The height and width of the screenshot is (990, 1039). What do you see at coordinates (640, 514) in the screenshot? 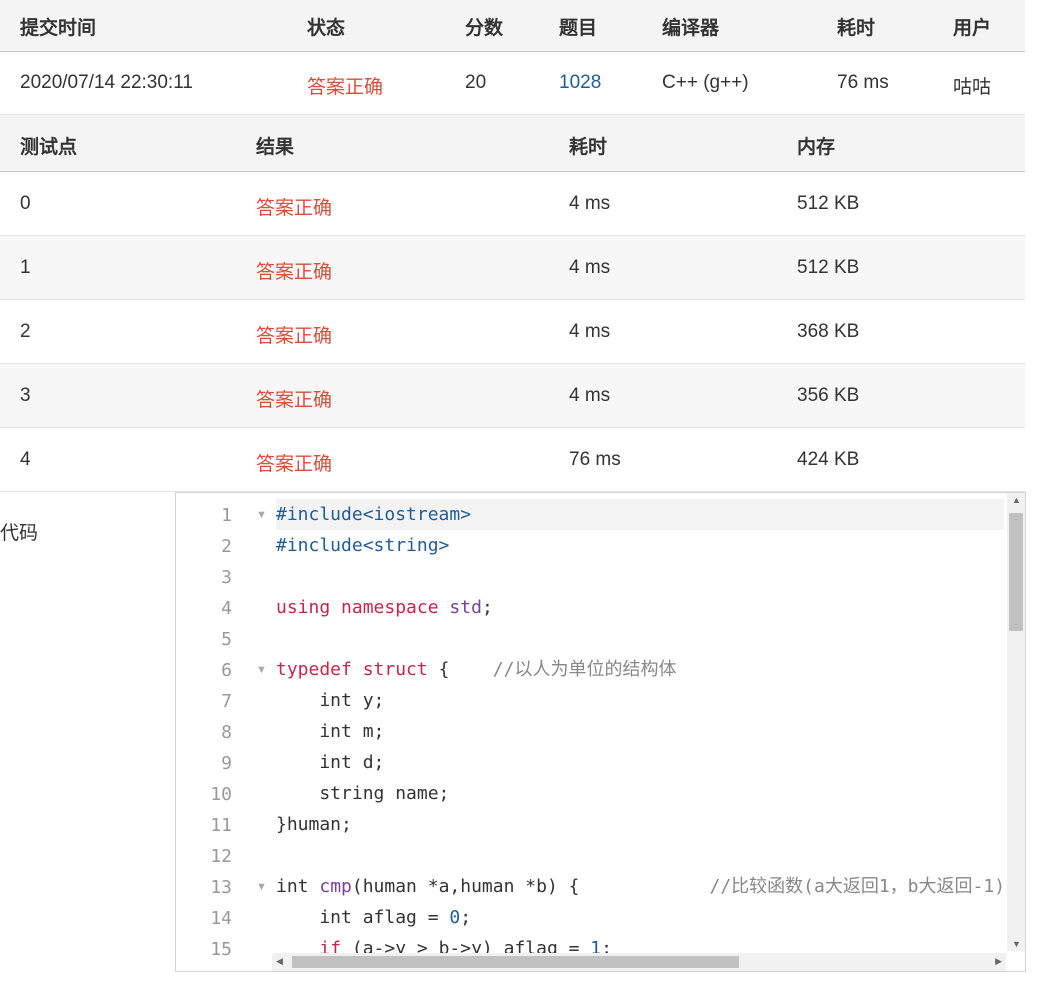
I see `code-line: #include<iostream>` at bounding box center [640, 514].